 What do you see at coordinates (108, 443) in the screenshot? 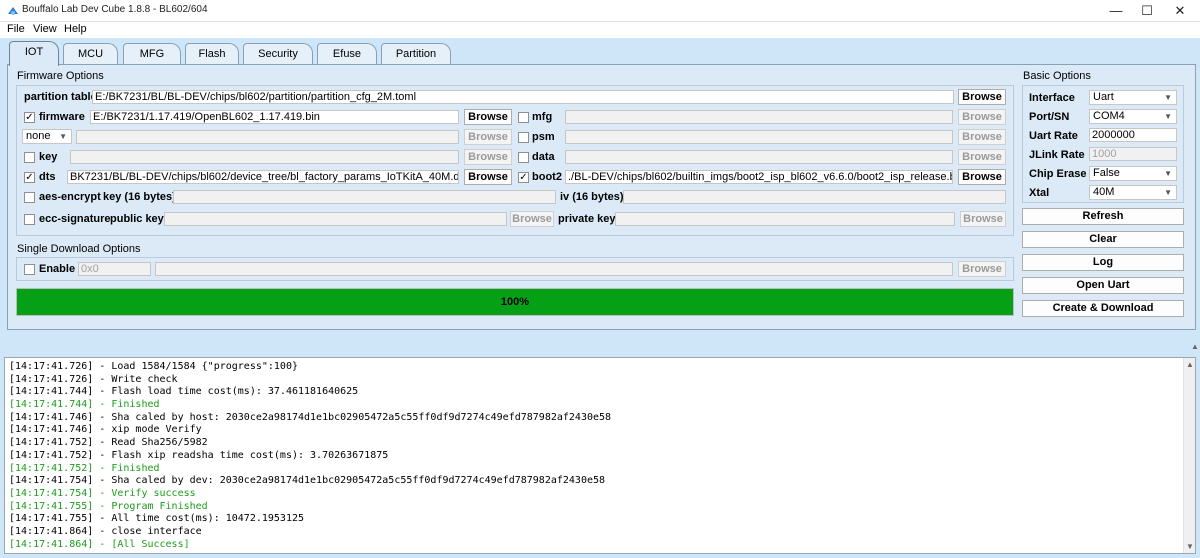
I see `log-line: [14:17:41.752] - Read Sha256/5982` at bounding box center [108, 443].